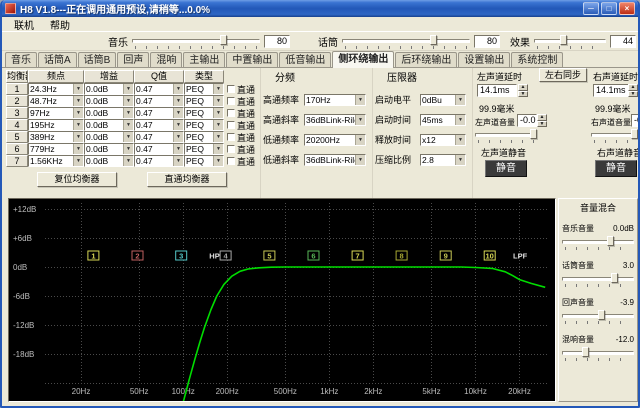 This screenshot has width=640, height=408. Describe the element at coordinates (335, 159) in the screenshot. I see `lpf-slope-combo: 36dBLink-Riley▼` at that location.